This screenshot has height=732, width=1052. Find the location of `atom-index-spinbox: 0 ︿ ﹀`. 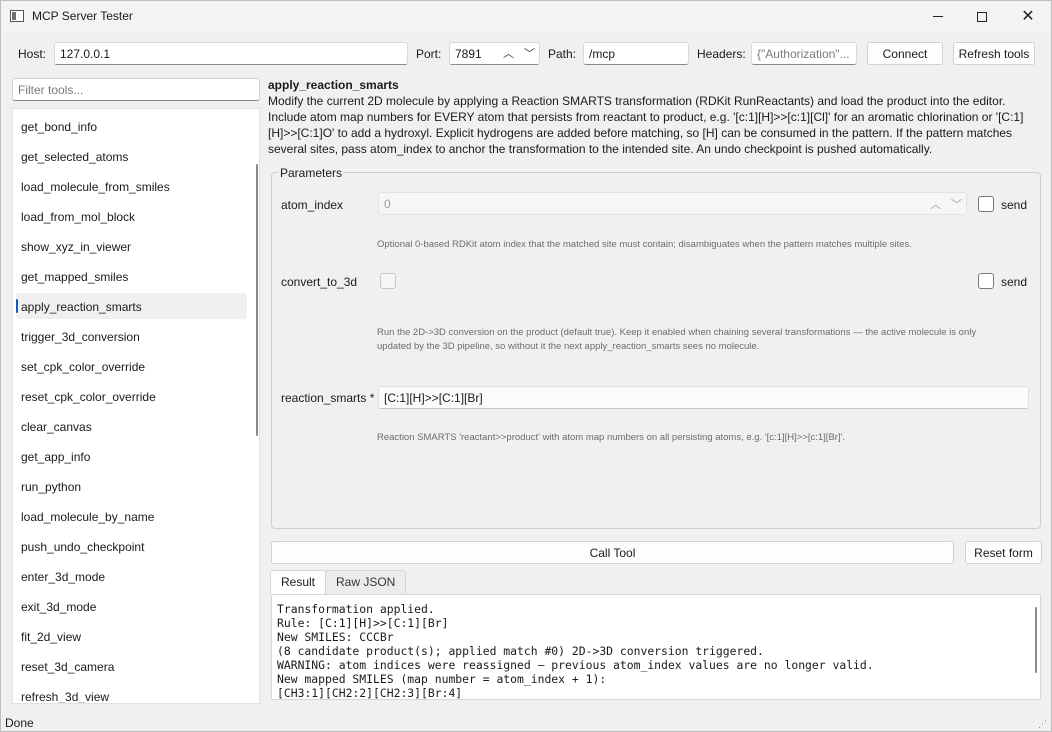

atom-index-spinbox: 0 ︿ ﹀ is located at coordinates (672, 203).